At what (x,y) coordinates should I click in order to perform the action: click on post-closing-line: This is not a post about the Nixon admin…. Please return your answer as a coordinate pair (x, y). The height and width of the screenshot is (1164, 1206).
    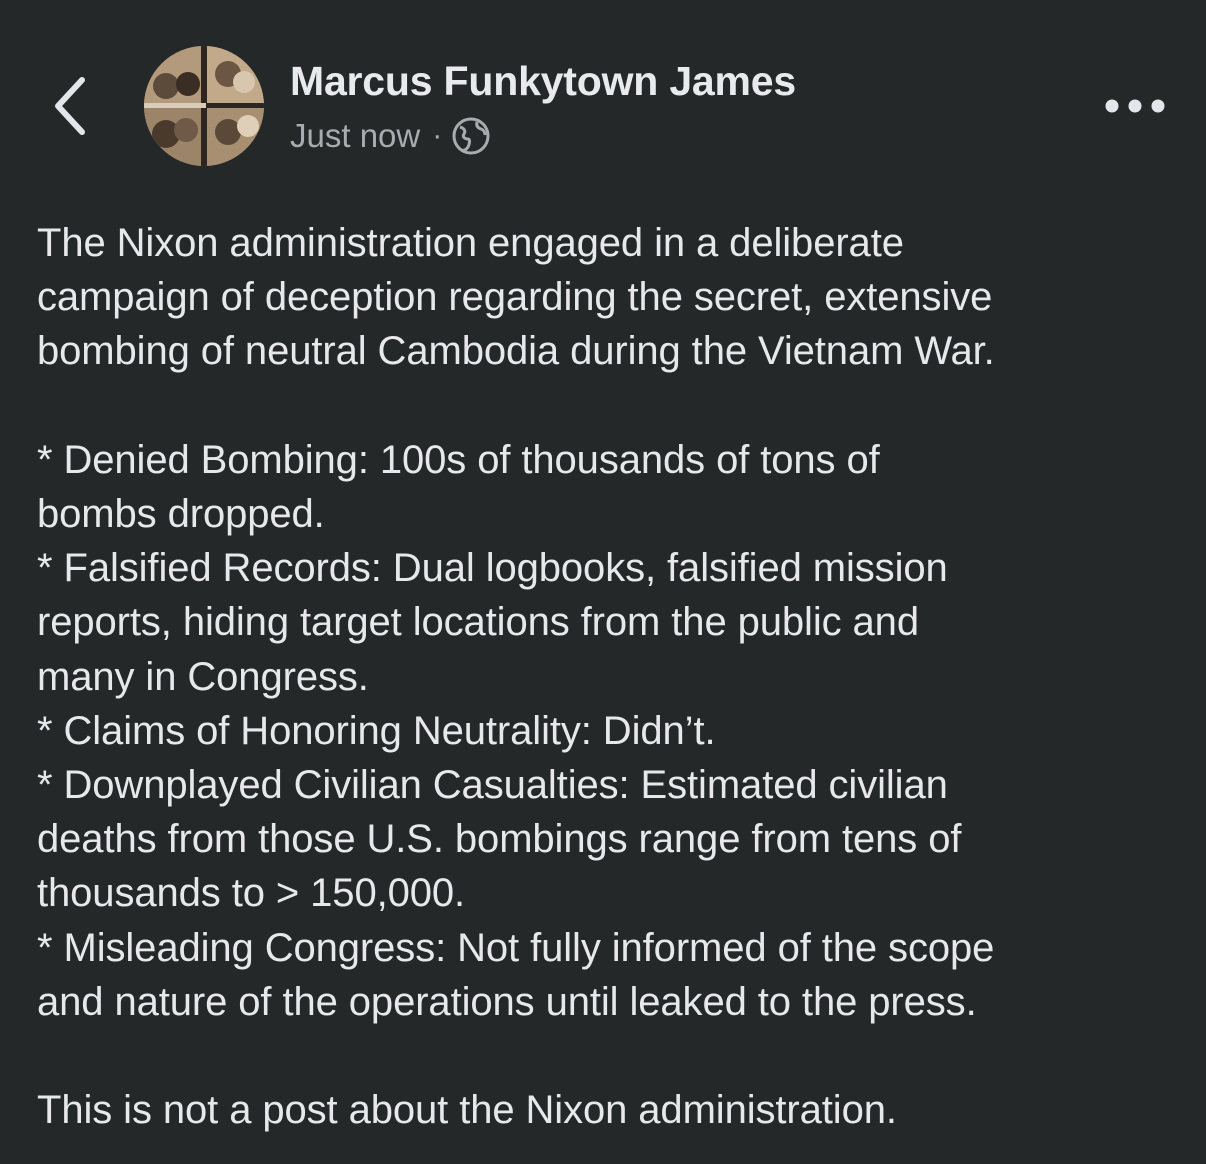
    Looking at the image, I should click on (467, 1110).